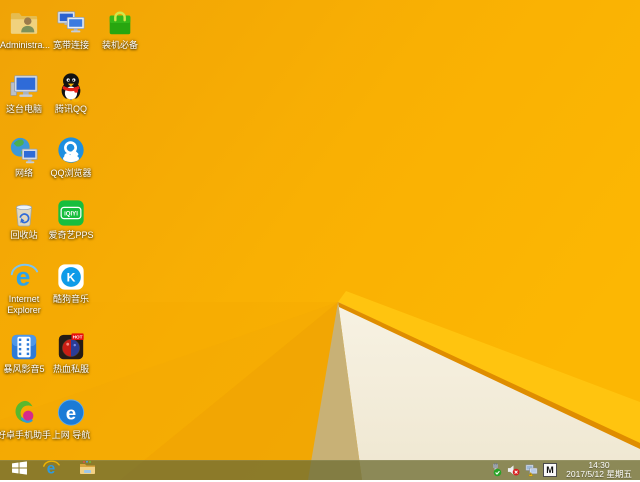 This screenshot has height=482, width=640. I want to click on svg-text: K, so click(71, 278).